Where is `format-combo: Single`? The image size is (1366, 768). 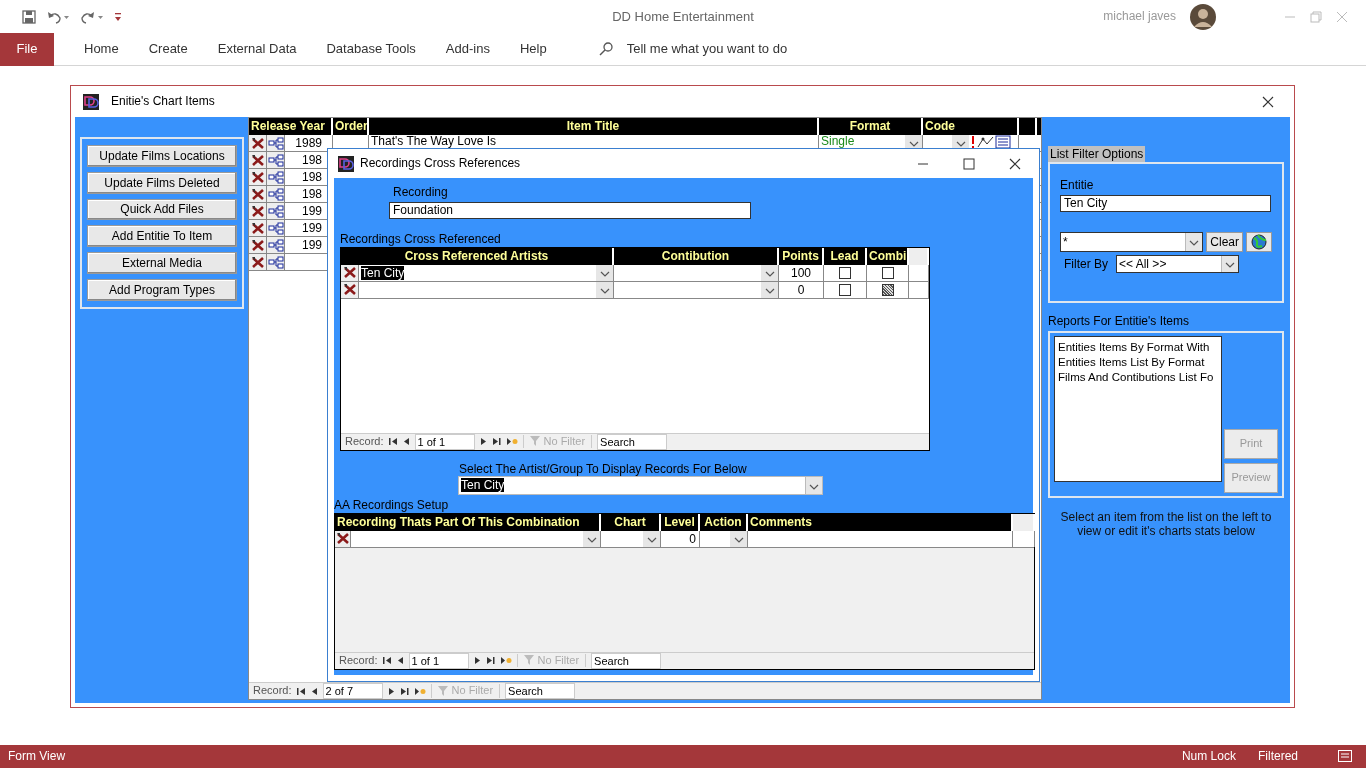 format-combo: Single is located at coordinates (862, 143).